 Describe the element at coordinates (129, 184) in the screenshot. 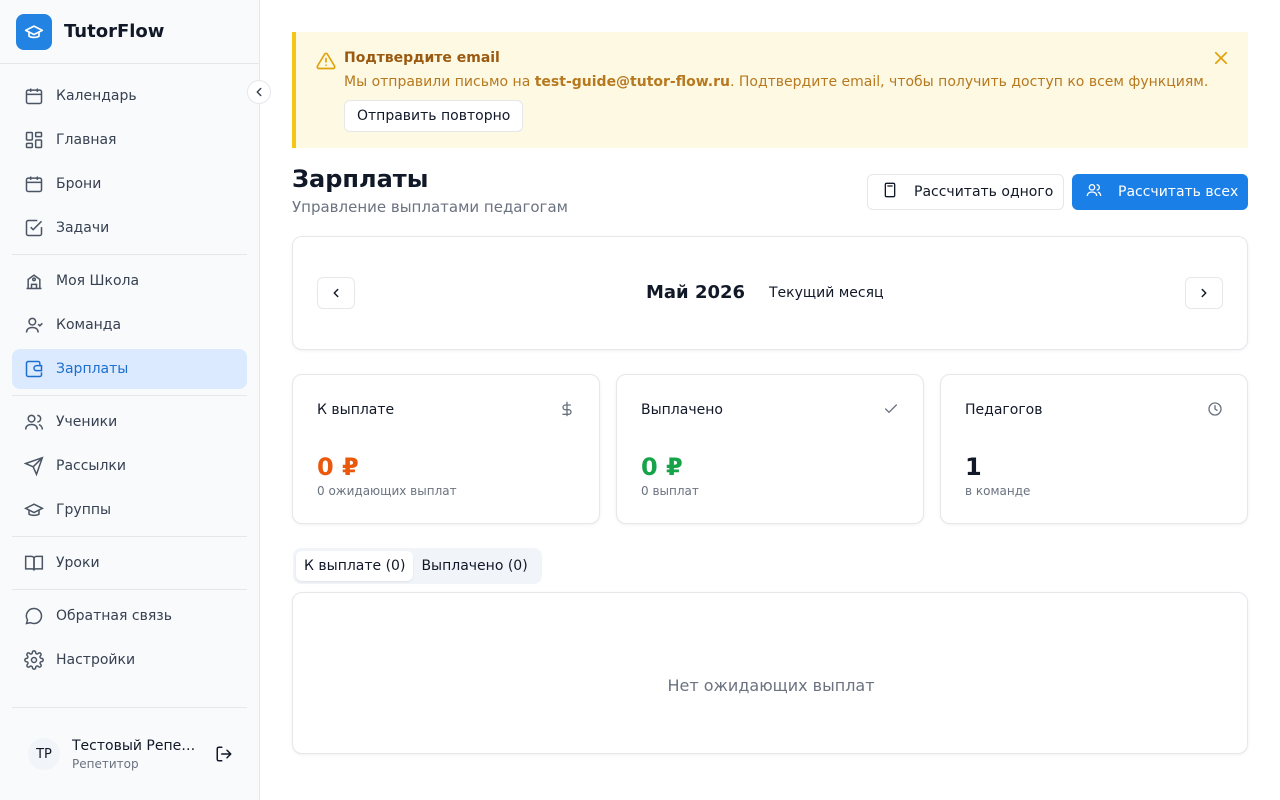

I see `sidebar-item-bookings: Брони` at that location.